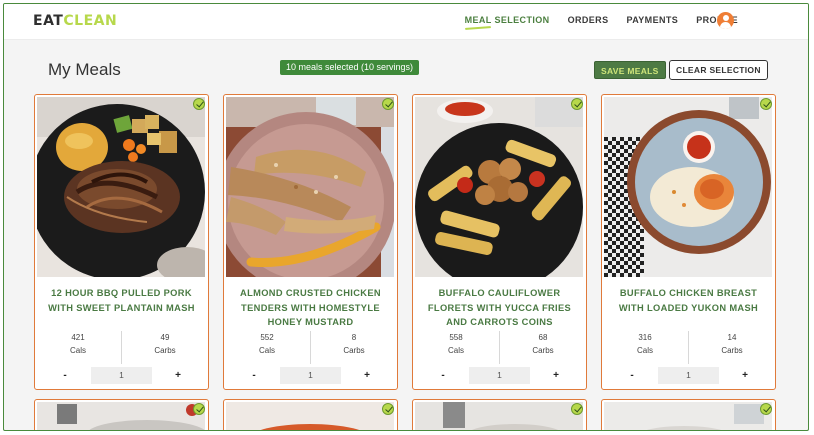 Image resolution: width=814 pixels, height=435 pixels. I want to click on carbs-value: 68, so click(543, 337).